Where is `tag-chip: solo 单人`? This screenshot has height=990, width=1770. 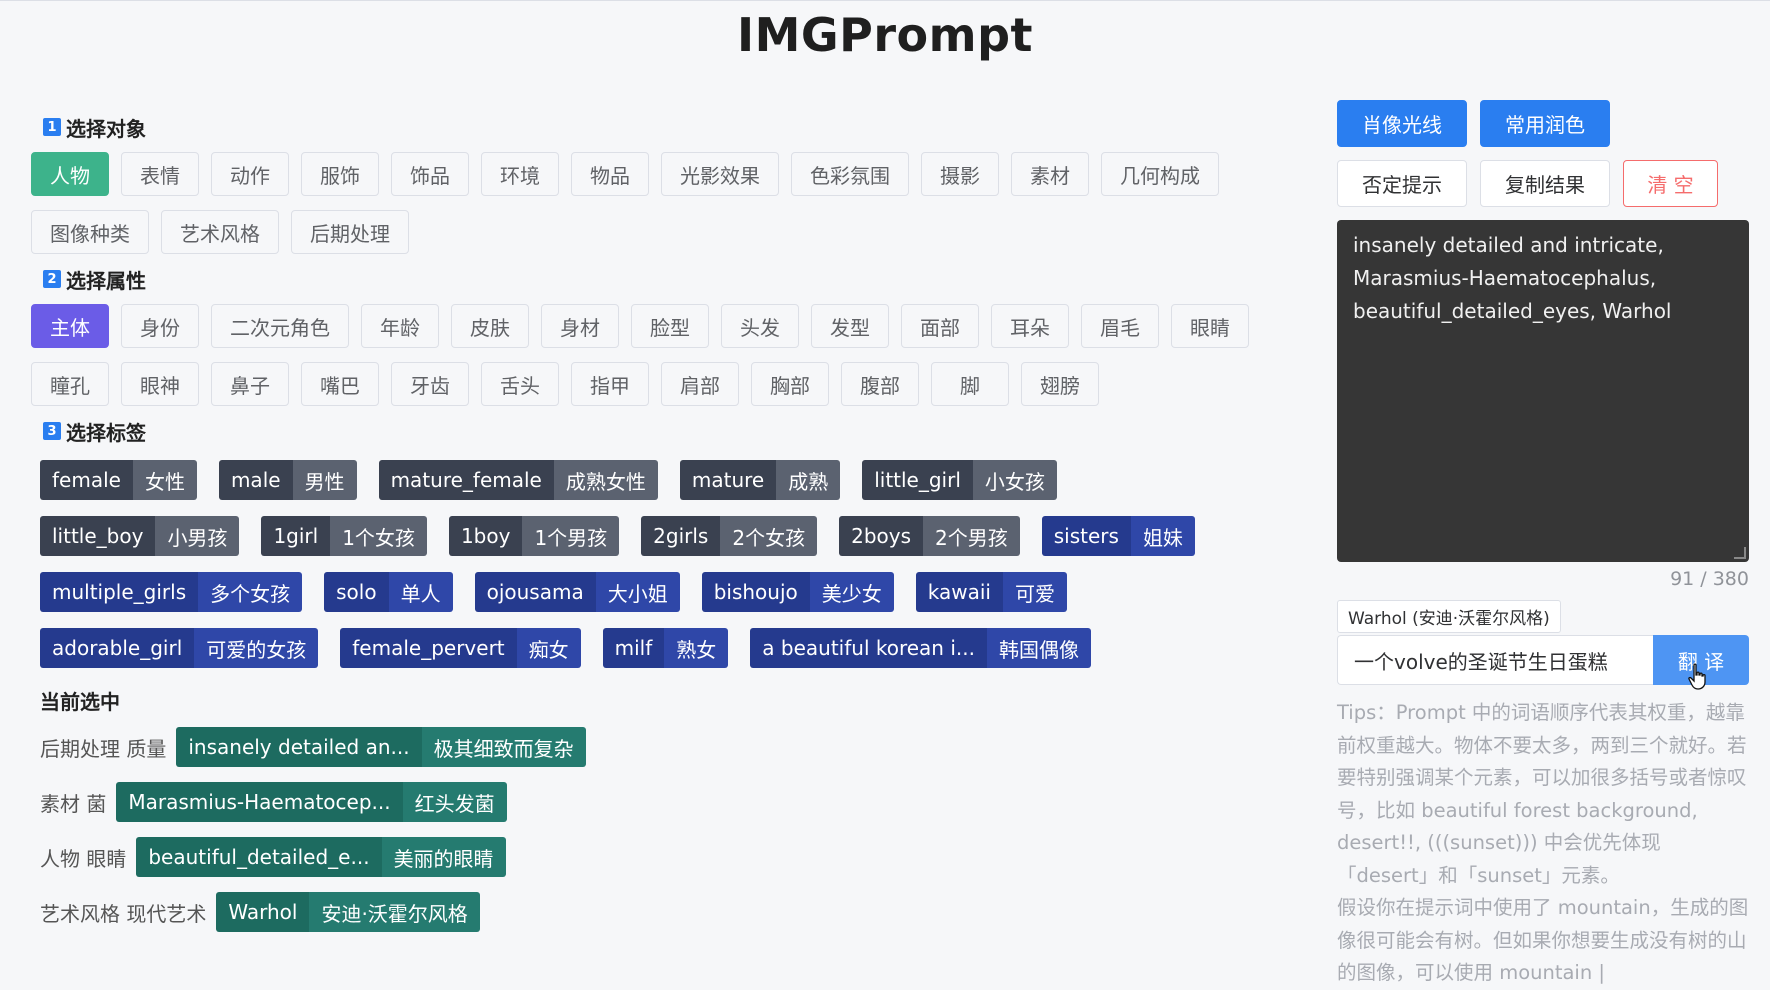
tag-chip: solo 单人 is located at coordinates (388, 592).